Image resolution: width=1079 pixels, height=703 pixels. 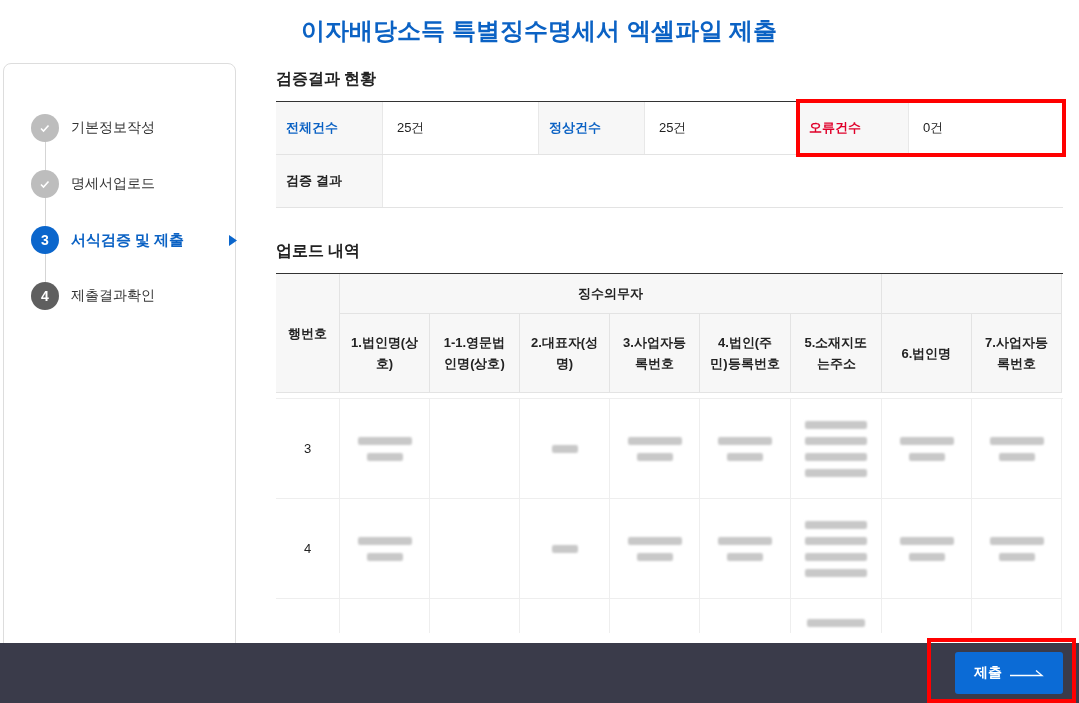 What do you see at coordinates (564, 353) in the screenshot?
I see `column-header: 2.대표자(성명)` at bounding box center [564, 353].